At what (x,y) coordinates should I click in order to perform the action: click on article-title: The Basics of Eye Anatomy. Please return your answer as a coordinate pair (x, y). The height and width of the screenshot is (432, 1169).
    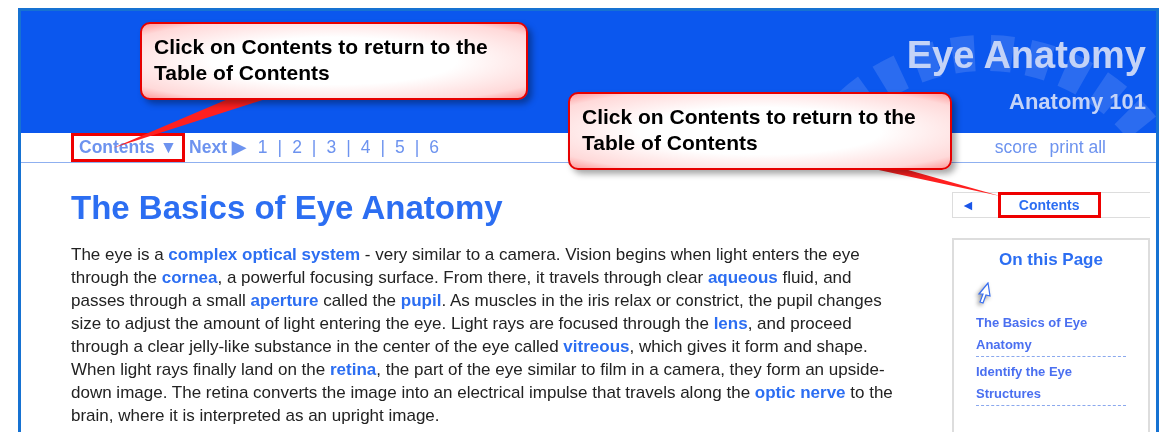
    Looking at the image, I should click on (287, 208).